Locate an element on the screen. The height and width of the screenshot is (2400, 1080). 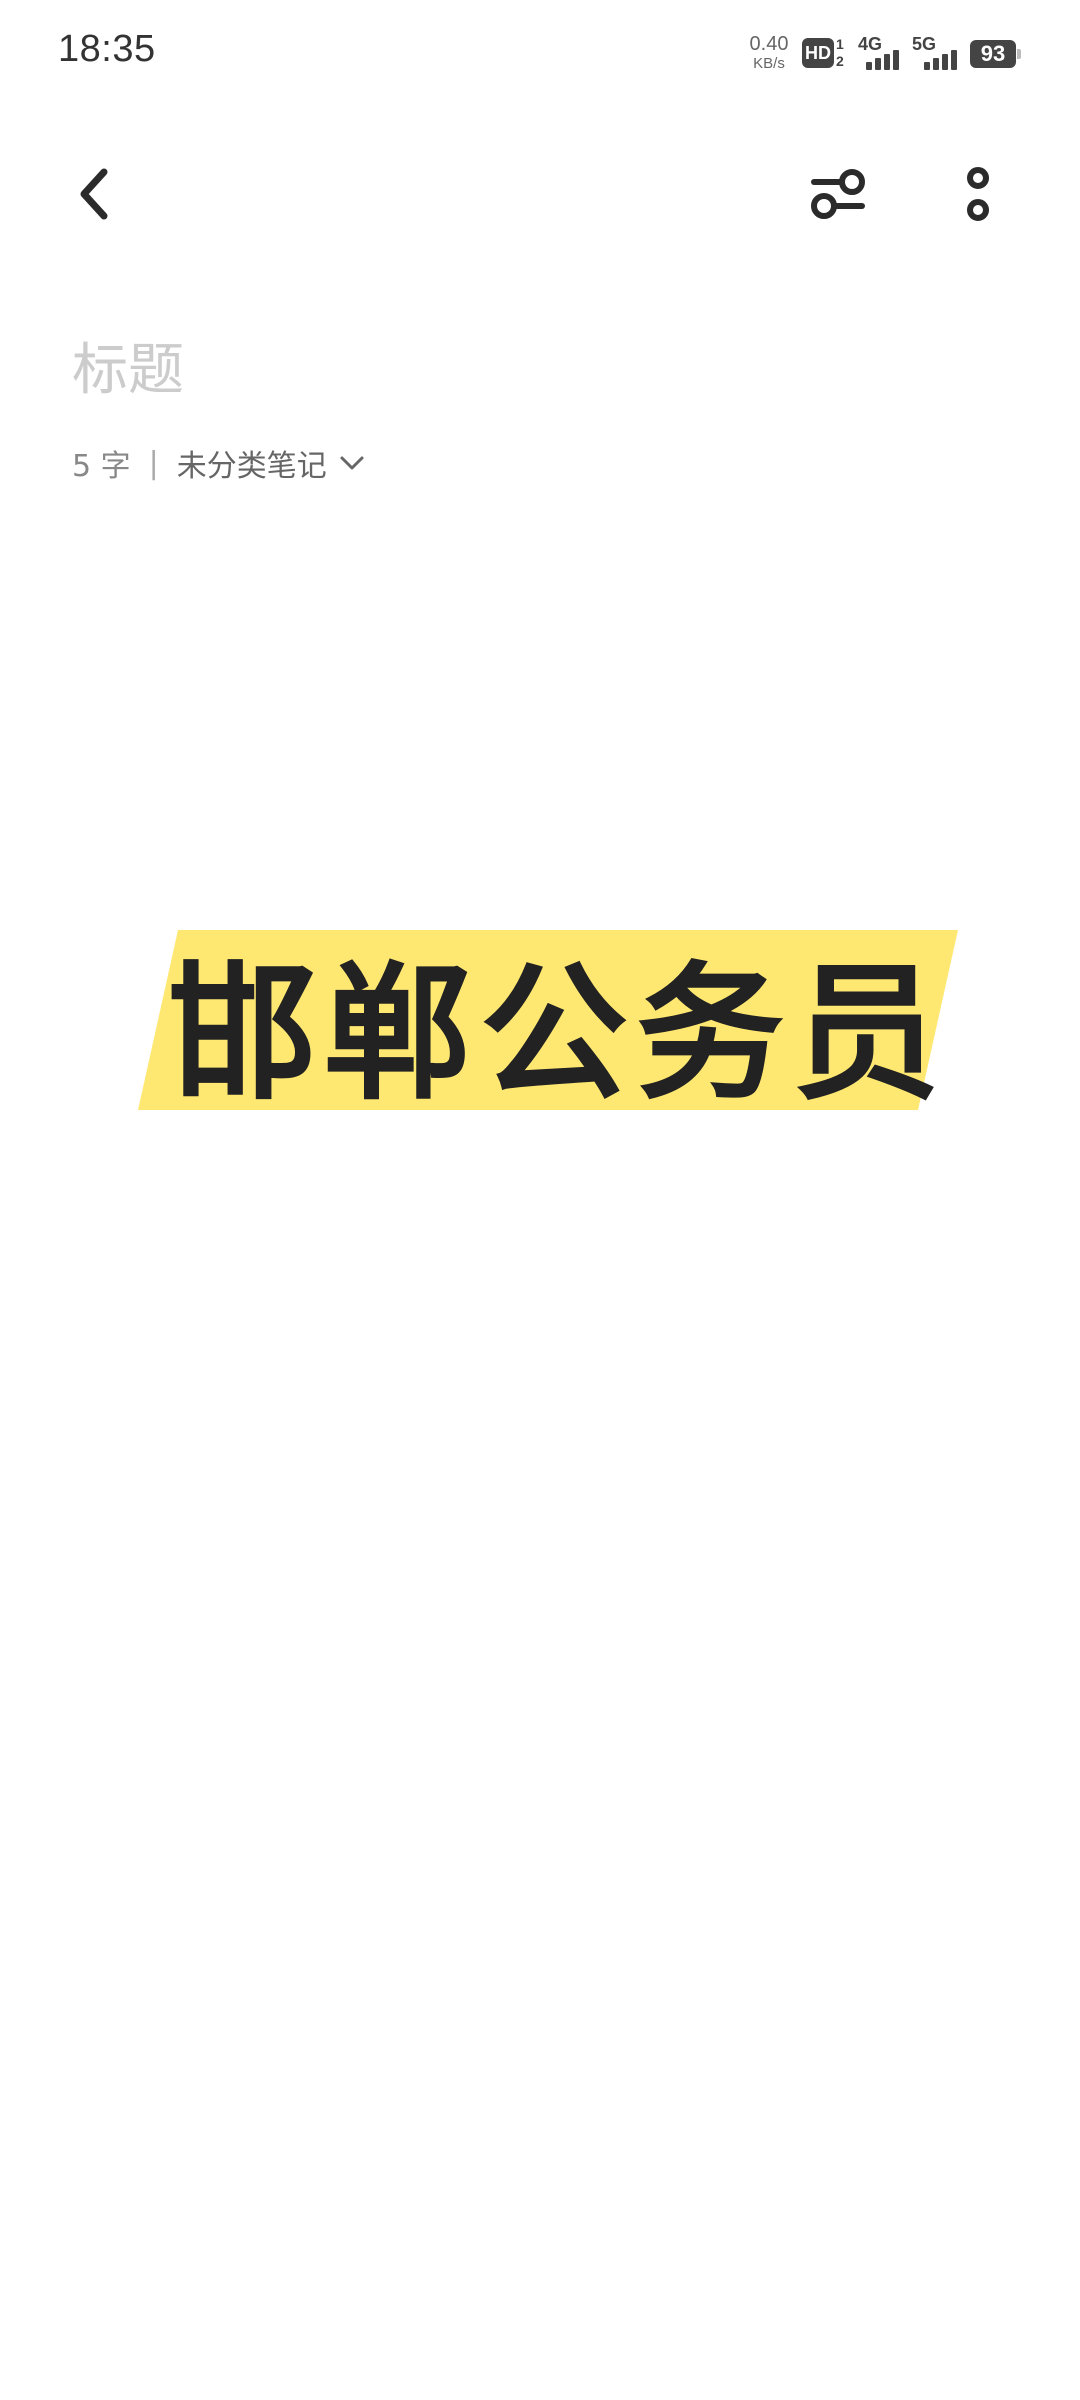
format-settings-button is located at coordinates (838, 194).